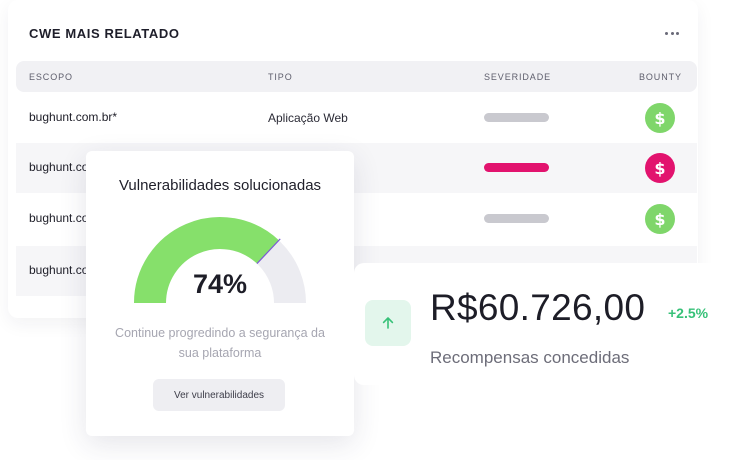  Describe the element at coordinates (280, 77) in the screenshot. I see `column-header-type: TIPO` at that location.